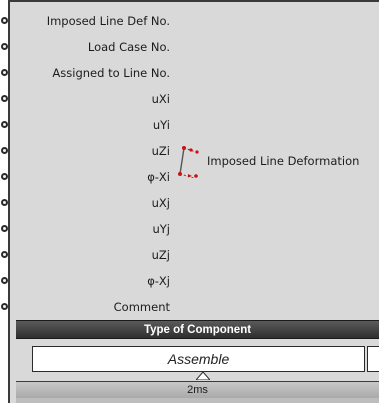  What do you see at coordinates (161, 229) in the screenshot?
I see `input-param-label: uYj` at bounding box center [161, 229].